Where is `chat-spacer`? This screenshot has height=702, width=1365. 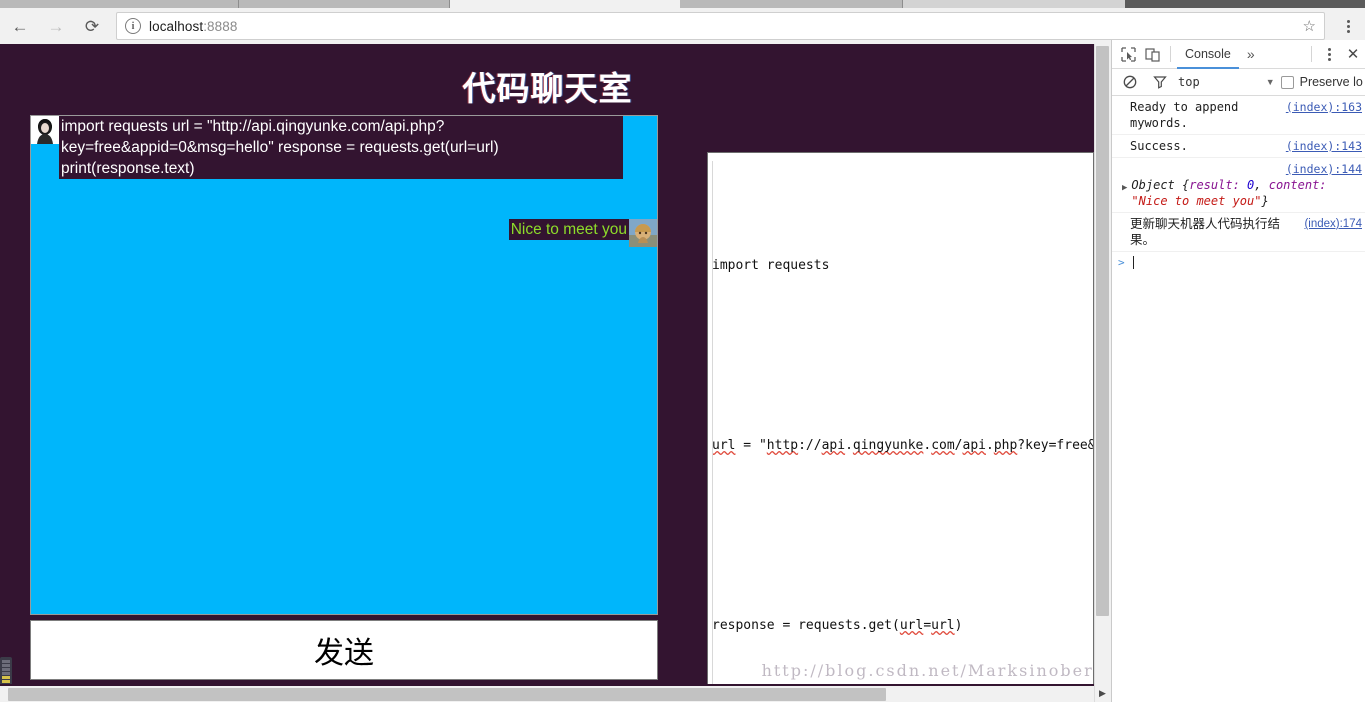 chat-spacer is located at coordinates (344, 199).